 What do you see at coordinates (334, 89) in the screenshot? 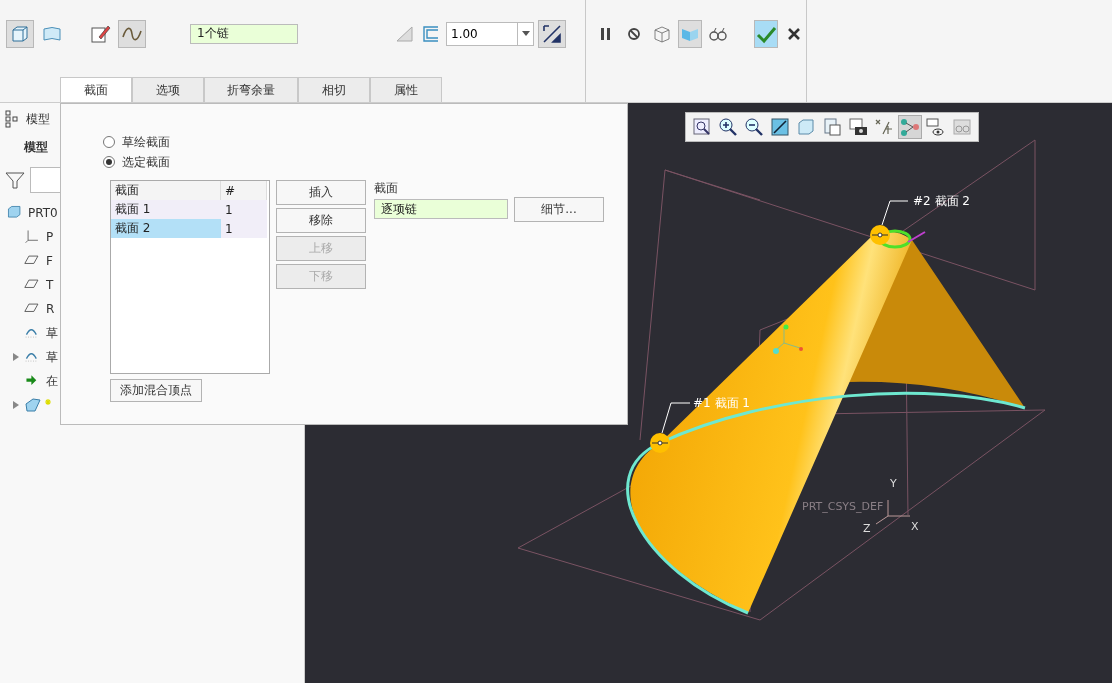
I see `tab: 相切` at bounding box center [334, 89].